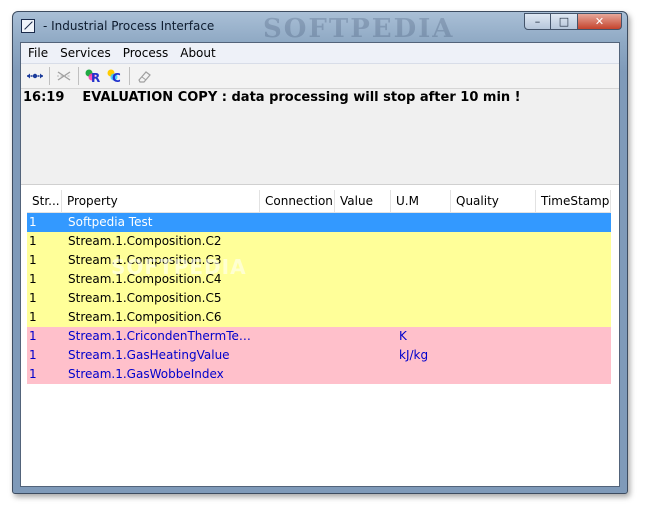 Image resolution: width=648 pixels, height=514 pixels. I want to click on maximize-button: □, so click(564, 21).